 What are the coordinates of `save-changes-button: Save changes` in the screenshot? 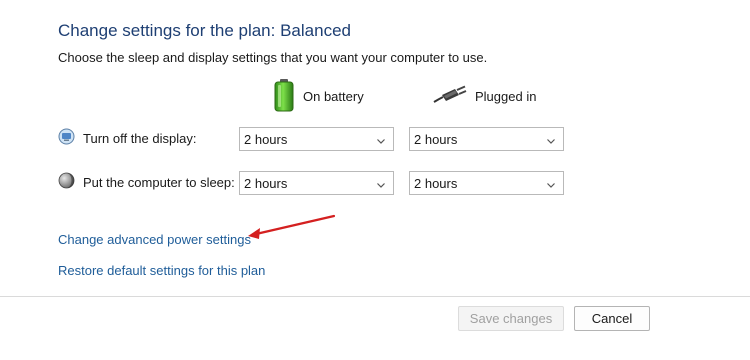 It's located at (511, 318).